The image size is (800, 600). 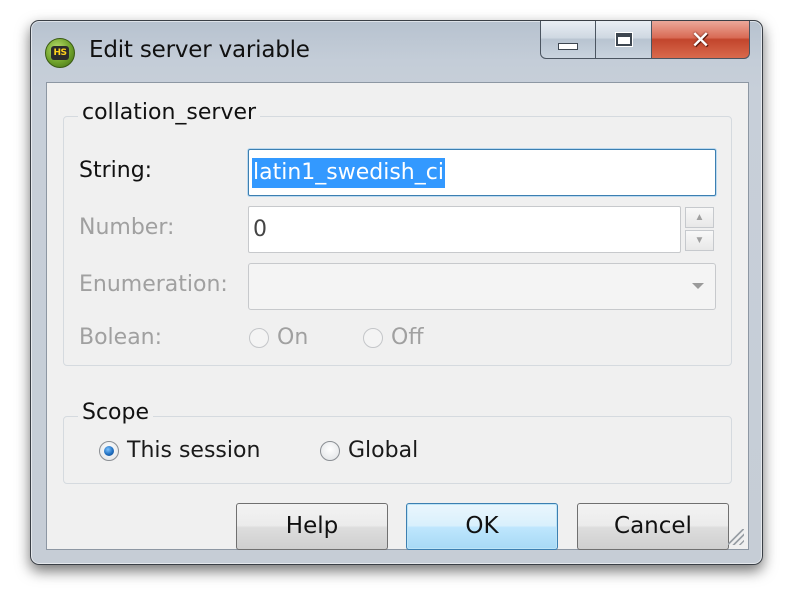 I want to click on ok-button: OK, so click(x=482, y=526).